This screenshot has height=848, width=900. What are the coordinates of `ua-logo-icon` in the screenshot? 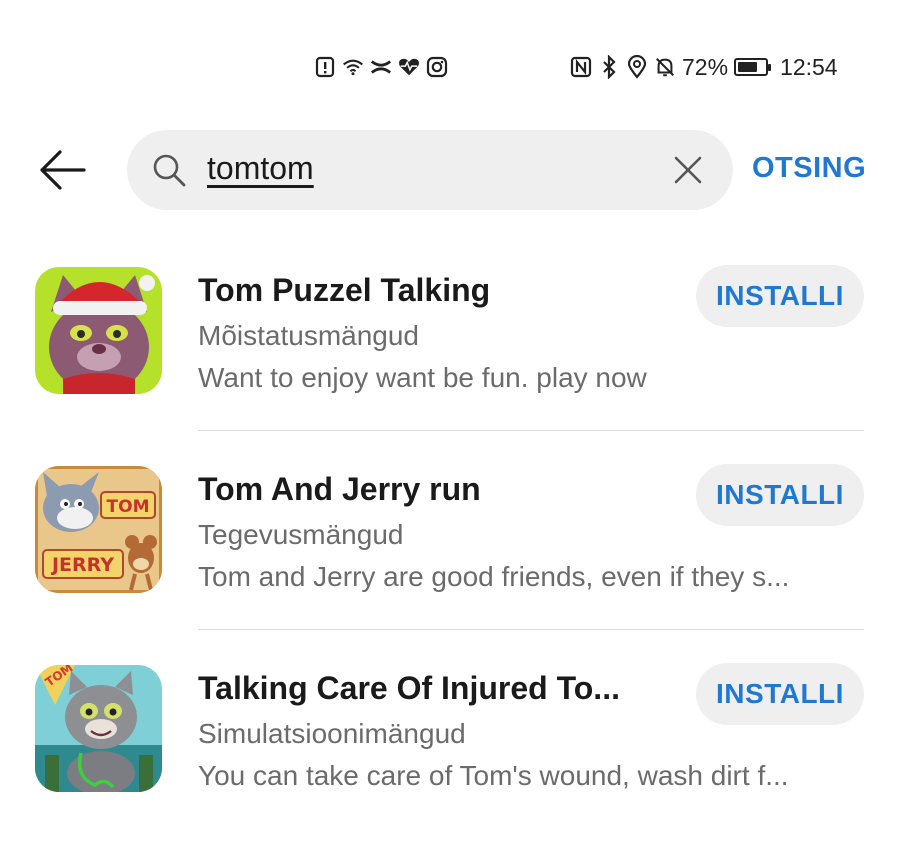 It's located at (381, 67).